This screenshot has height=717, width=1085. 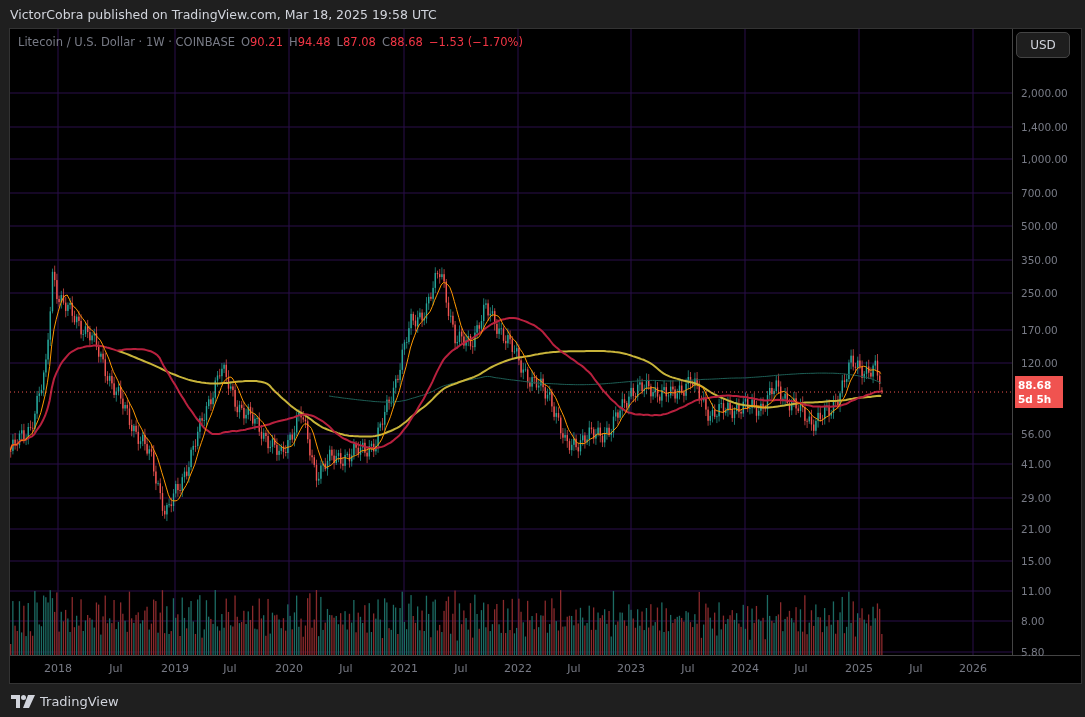 I want to click on ohlc-label: L, so click(x=339, y=42).